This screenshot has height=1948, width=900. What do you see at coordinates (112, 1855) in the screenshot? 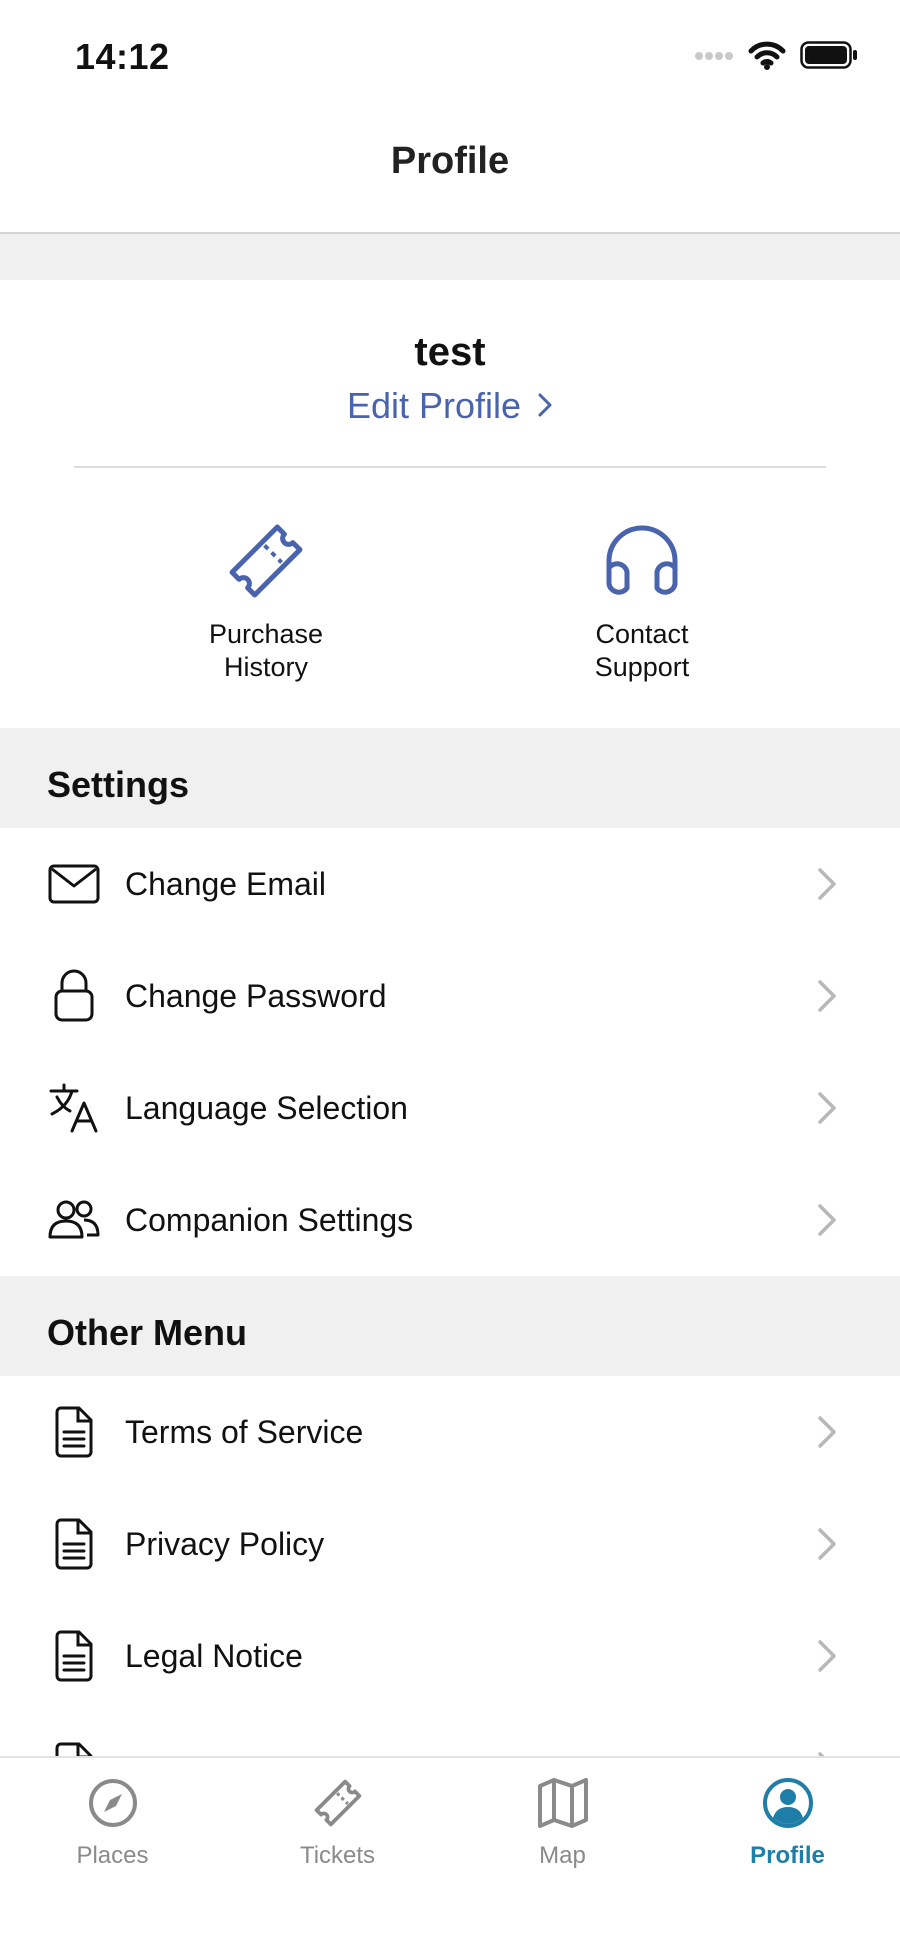
I see `tab-places-label: Places` at bounding box center [112, 1855].